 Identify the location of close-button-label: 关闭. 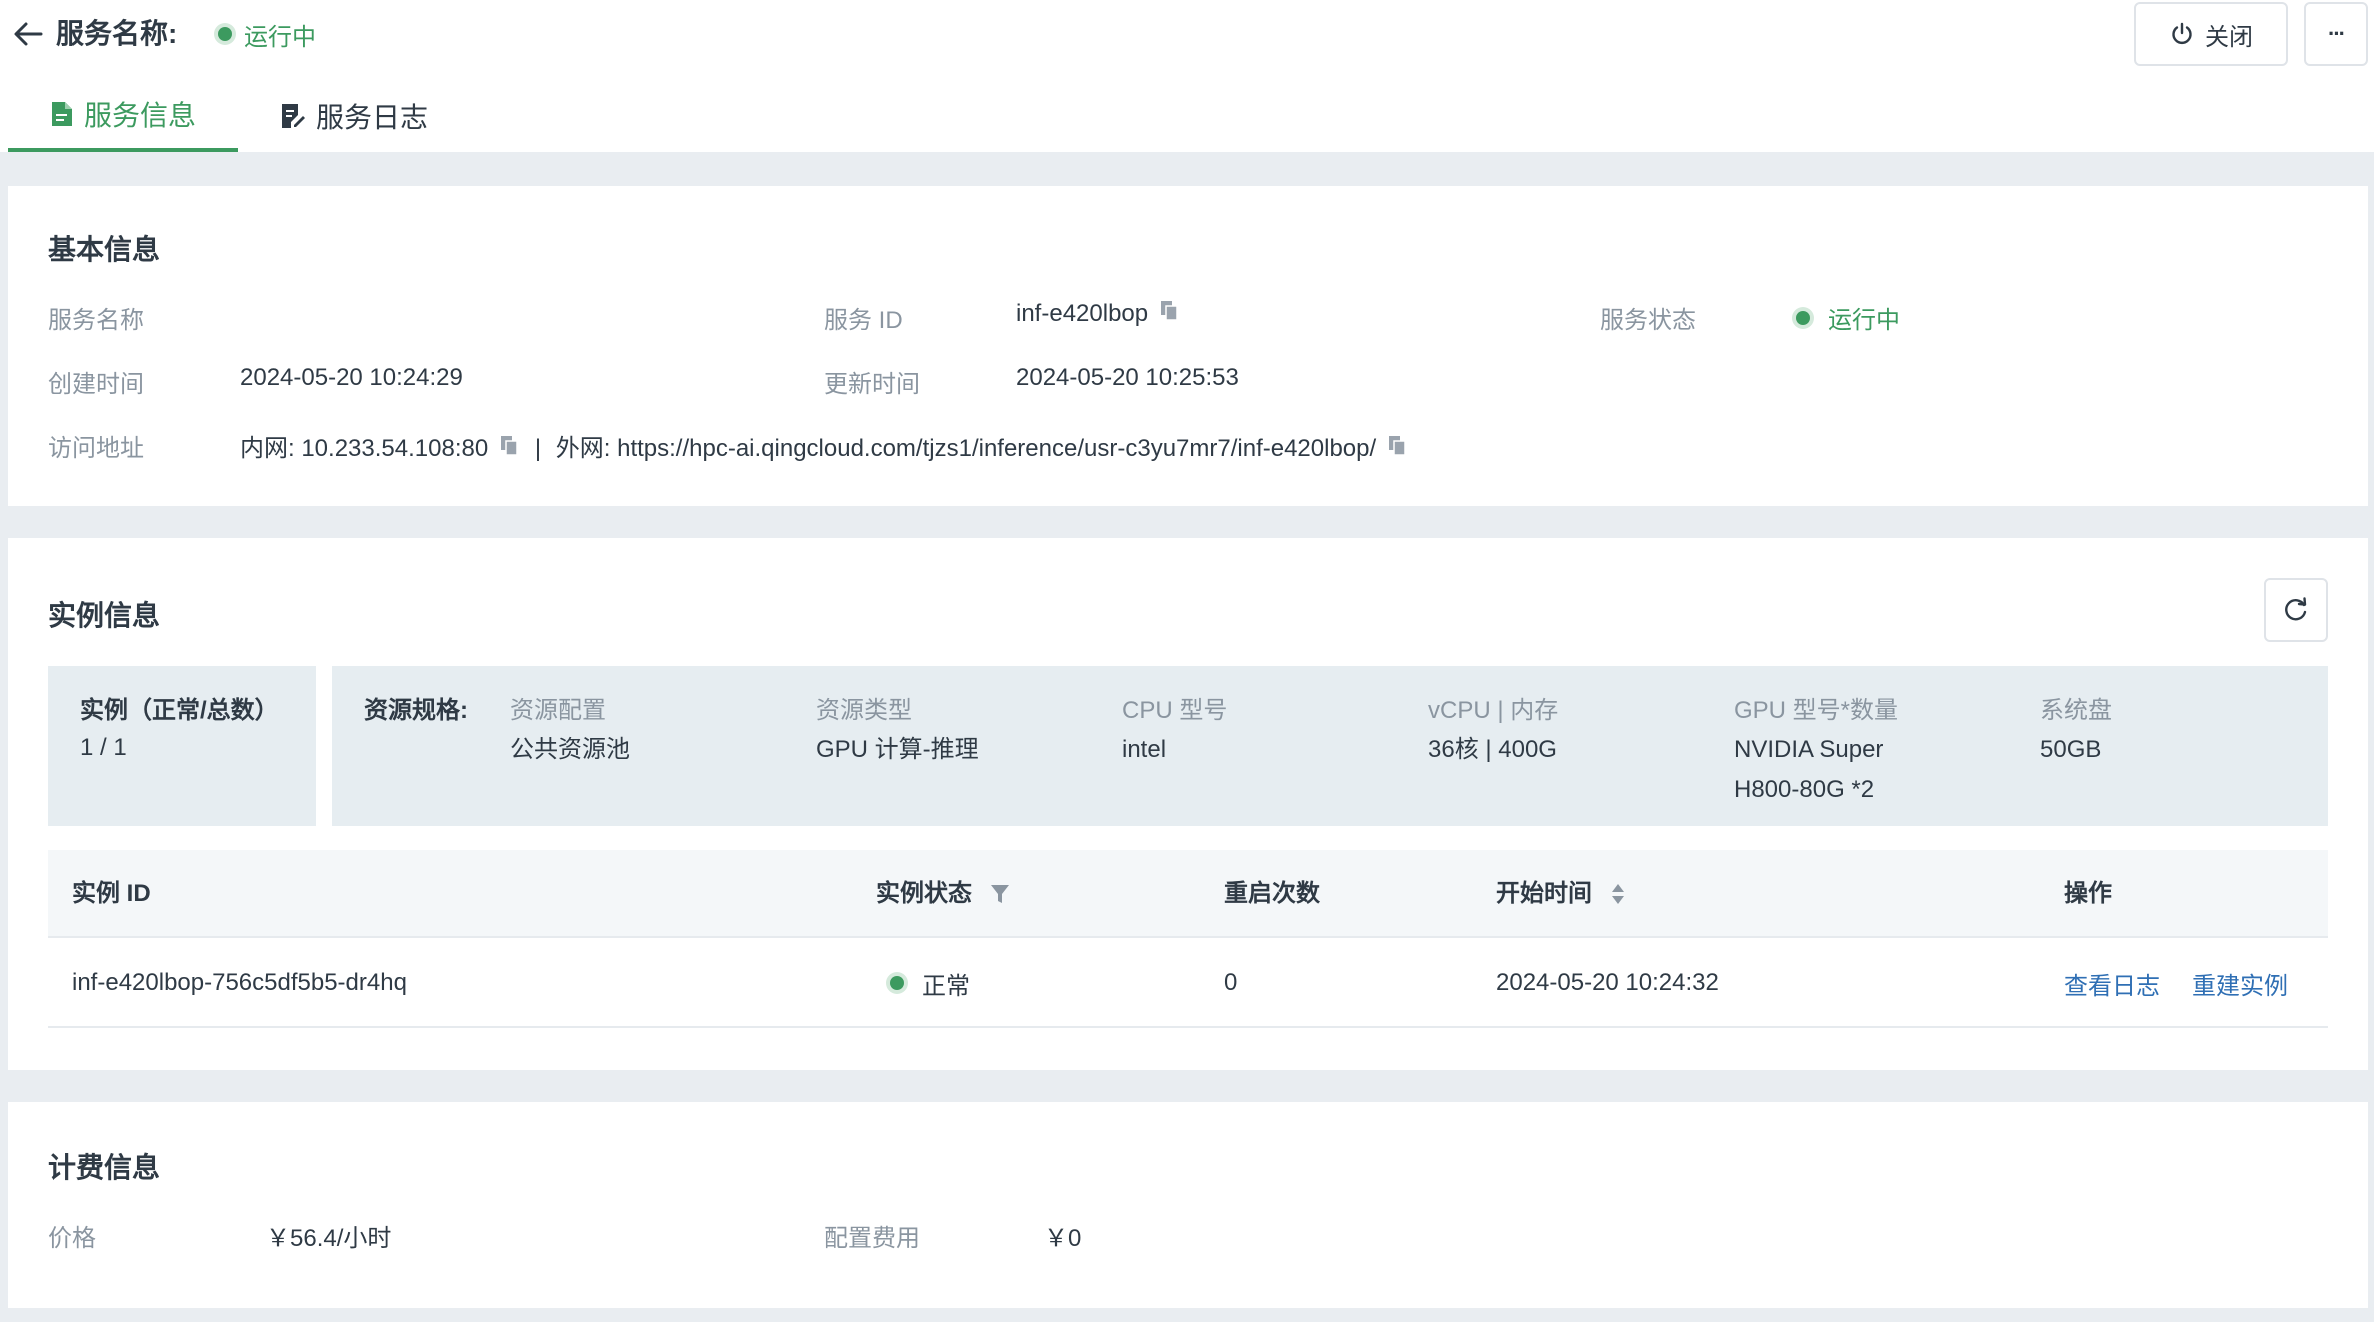
(2229, 37).